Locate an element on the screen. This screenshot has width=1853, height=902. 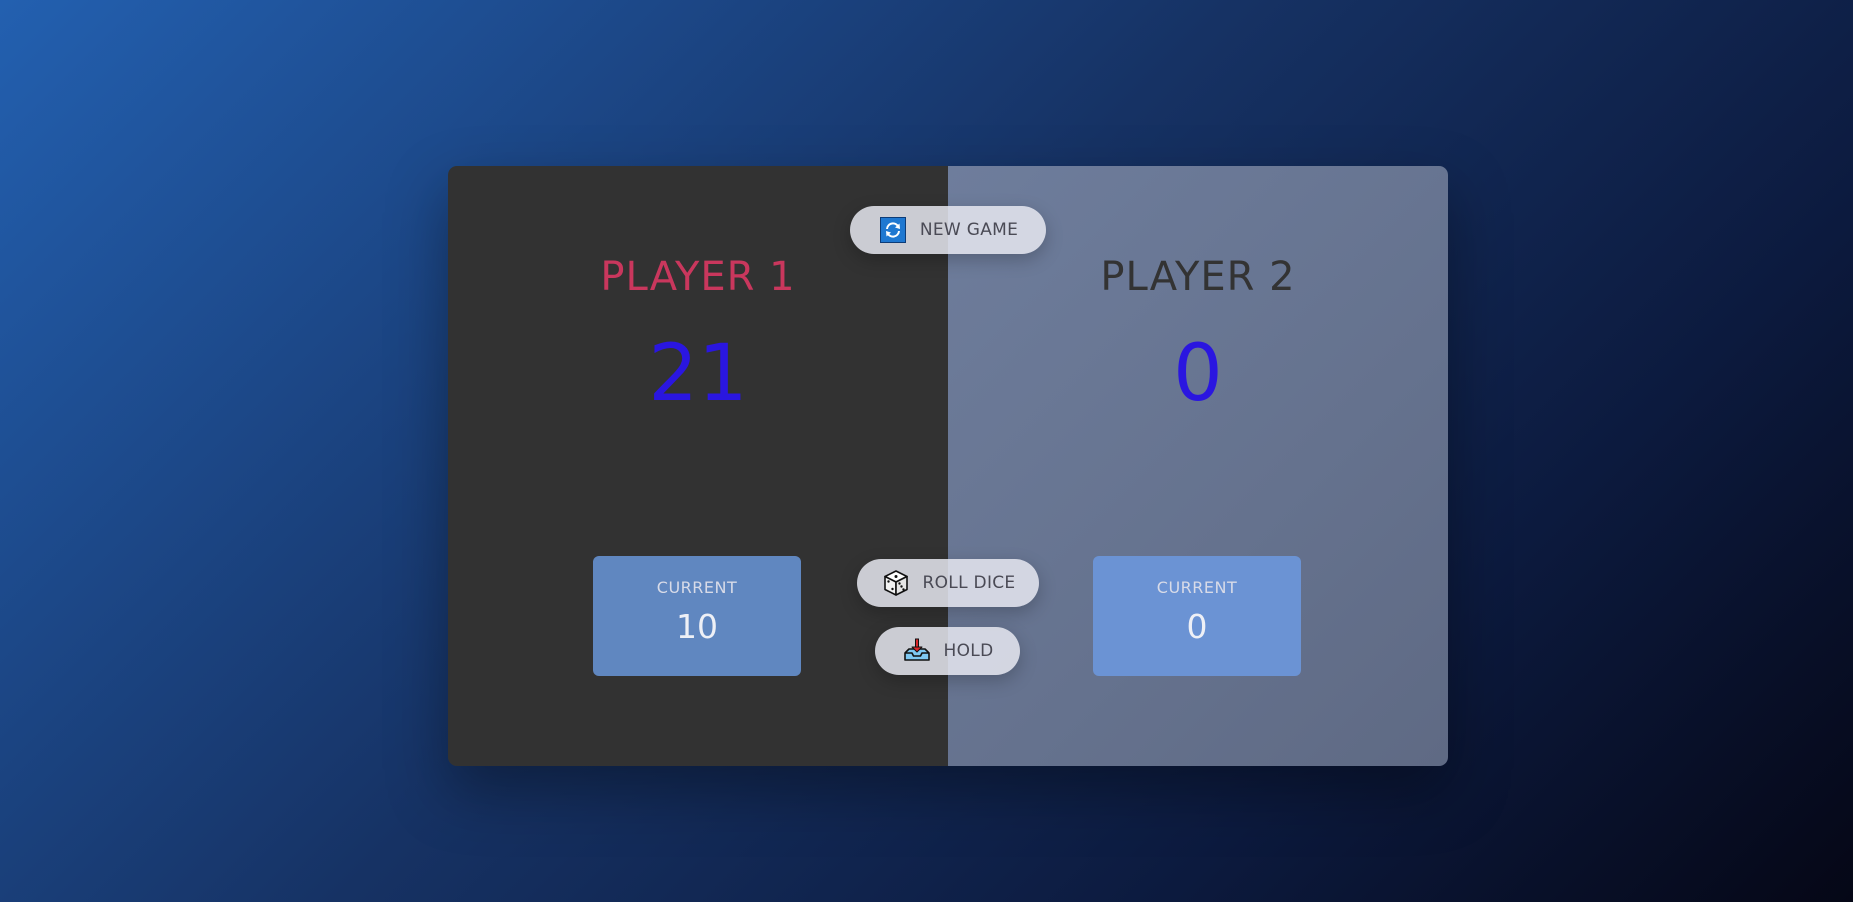
player-2-name: PLAYER 2 is located at coordinates (1198, 277).